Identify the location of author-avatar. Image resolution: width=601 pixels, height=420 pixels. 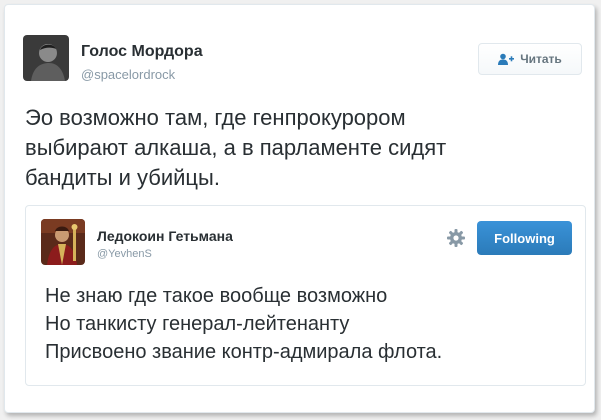
(46, 58).